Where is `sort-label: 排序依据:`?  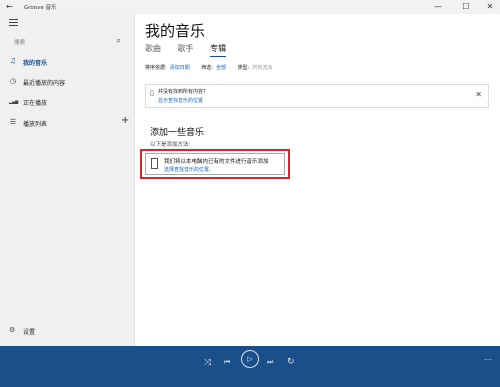
sort-label: 排序依据: is located at coordinates (156, 68).